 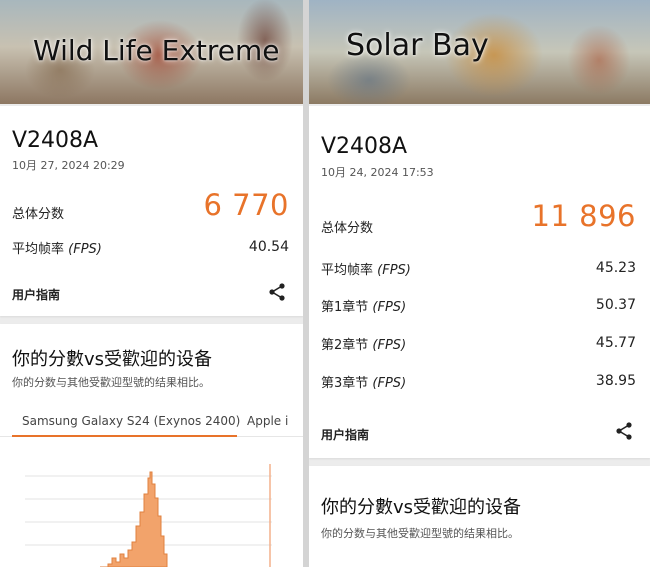 What do you see at coordinates (134, 519) in the screenshot?
I see `distribution-histogram` at bounding box center [134, 519].